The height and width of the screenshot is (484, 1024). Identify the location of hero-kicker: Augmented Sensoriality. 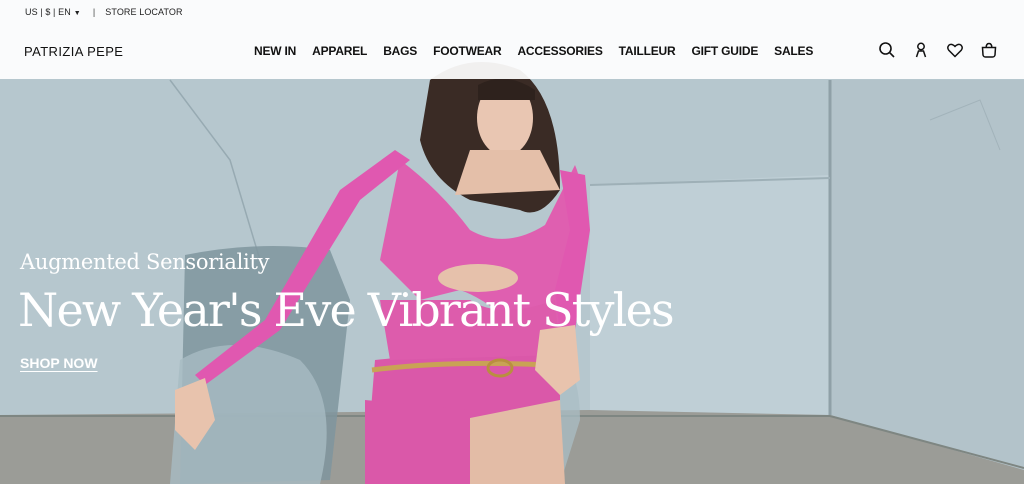
(145, 262).